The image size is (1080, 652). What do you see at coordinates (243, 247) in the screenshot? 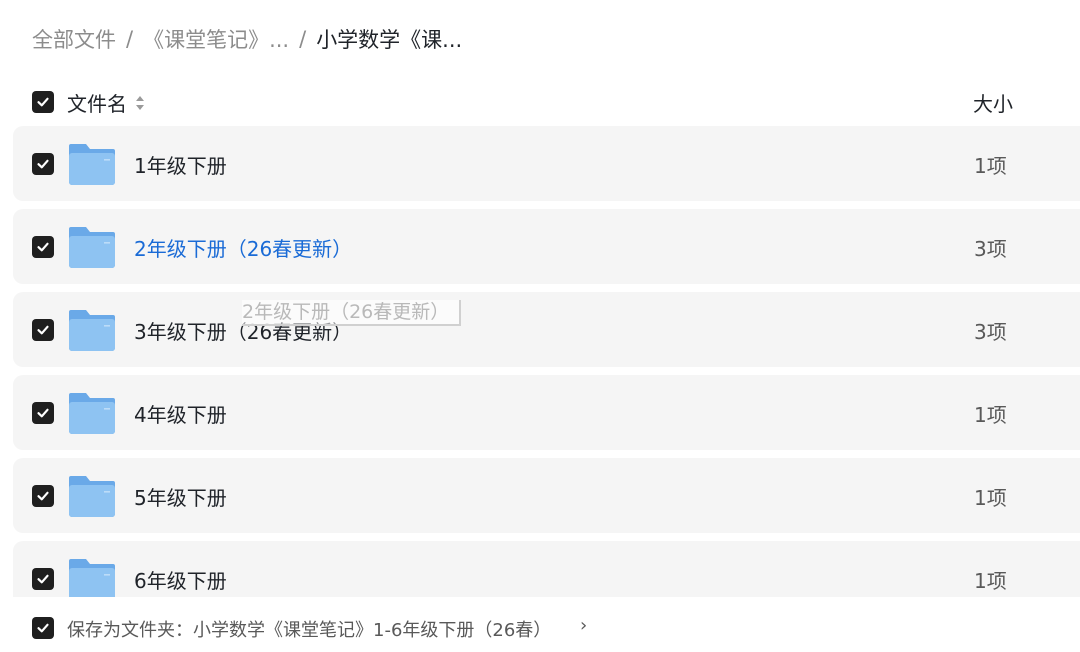
I see `folder-name: 2年级下册（26春更新）` at bounding box center [243, 247].